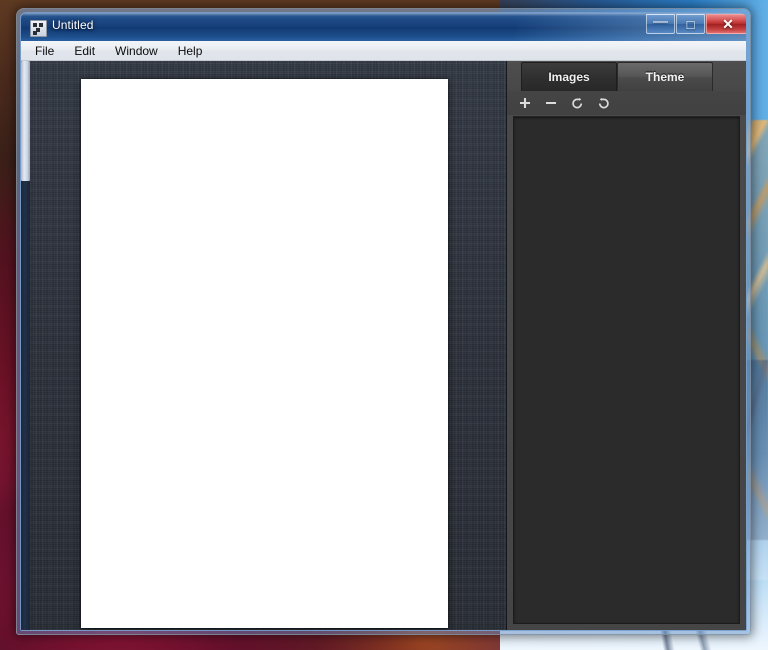 The height and width of the screenshot is (650, 768). Describe the element at coordinates (525, 103) in the screenshot. I see `add-icon` at that location.